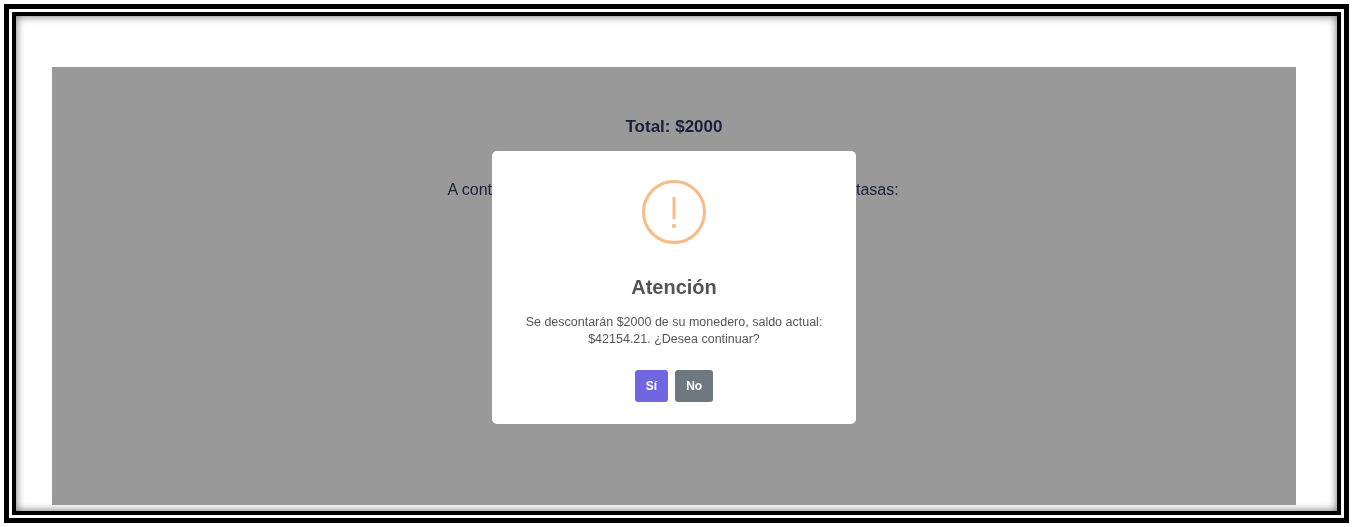  What do you see at coordinates (674, 212) in the screenshot?
I see `warning-icon` at bounding box center [674, 212].